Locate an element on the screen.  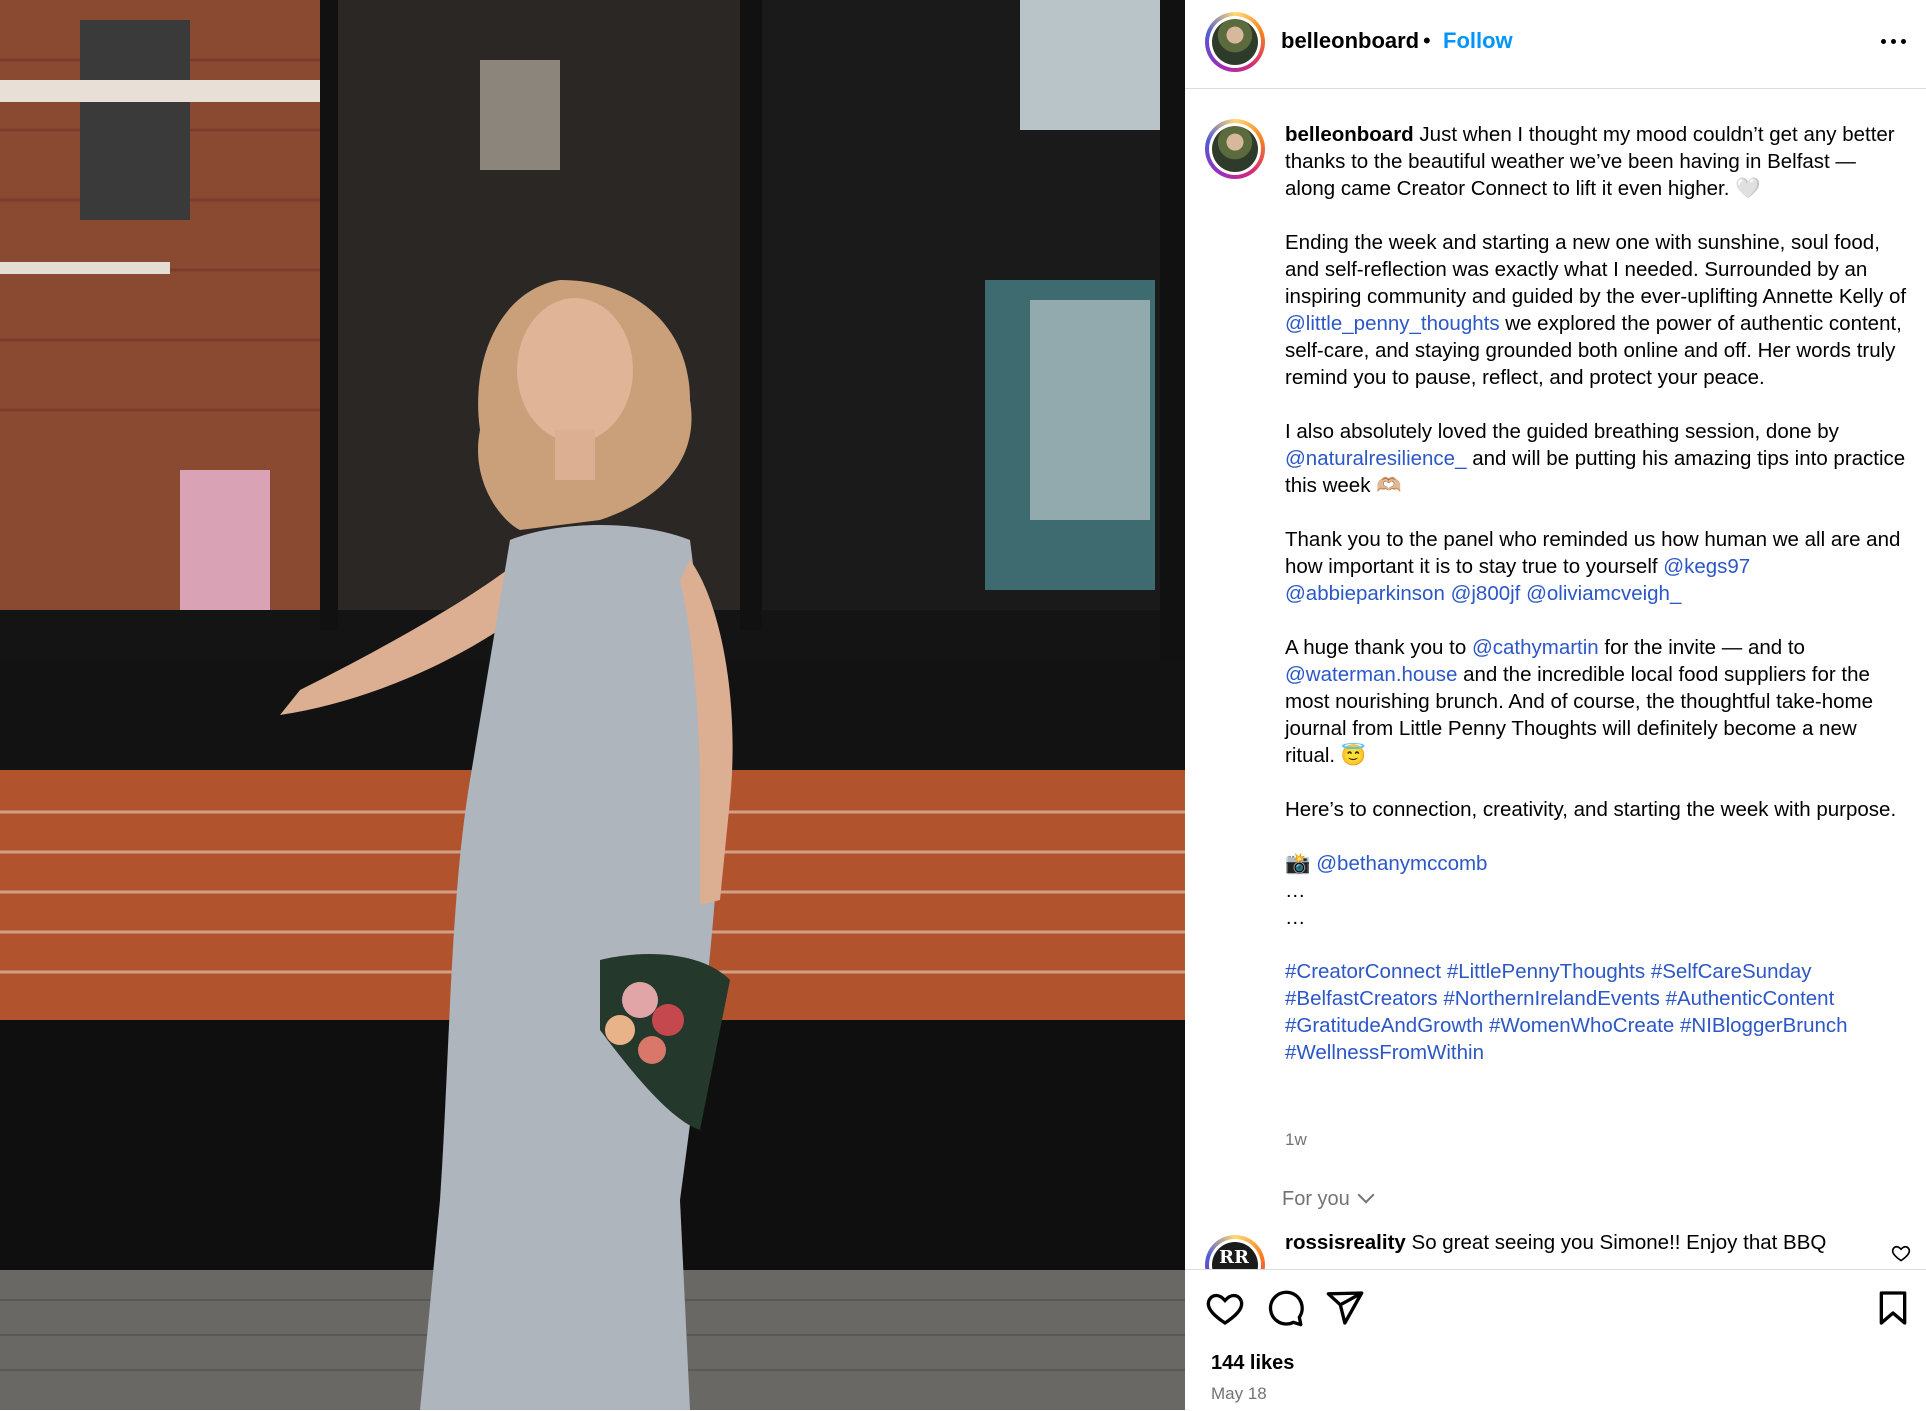
author-username: belleonboard is located at coordinates (1350, 41).